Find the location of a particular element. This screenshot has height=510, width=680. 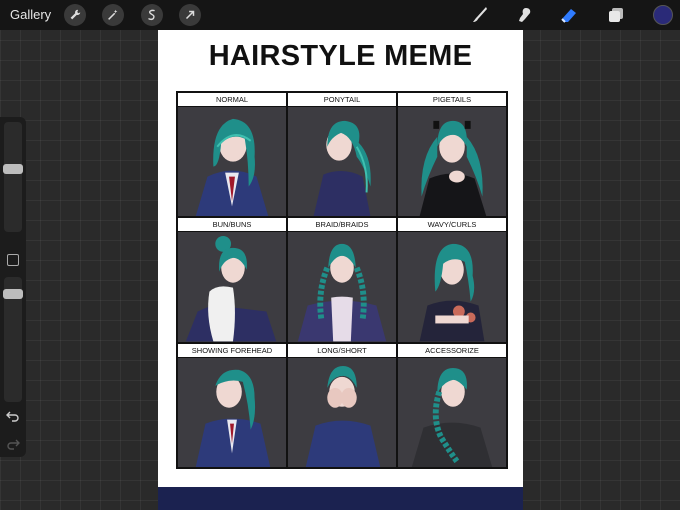

brush-icon is located at coordinates (479, 15).